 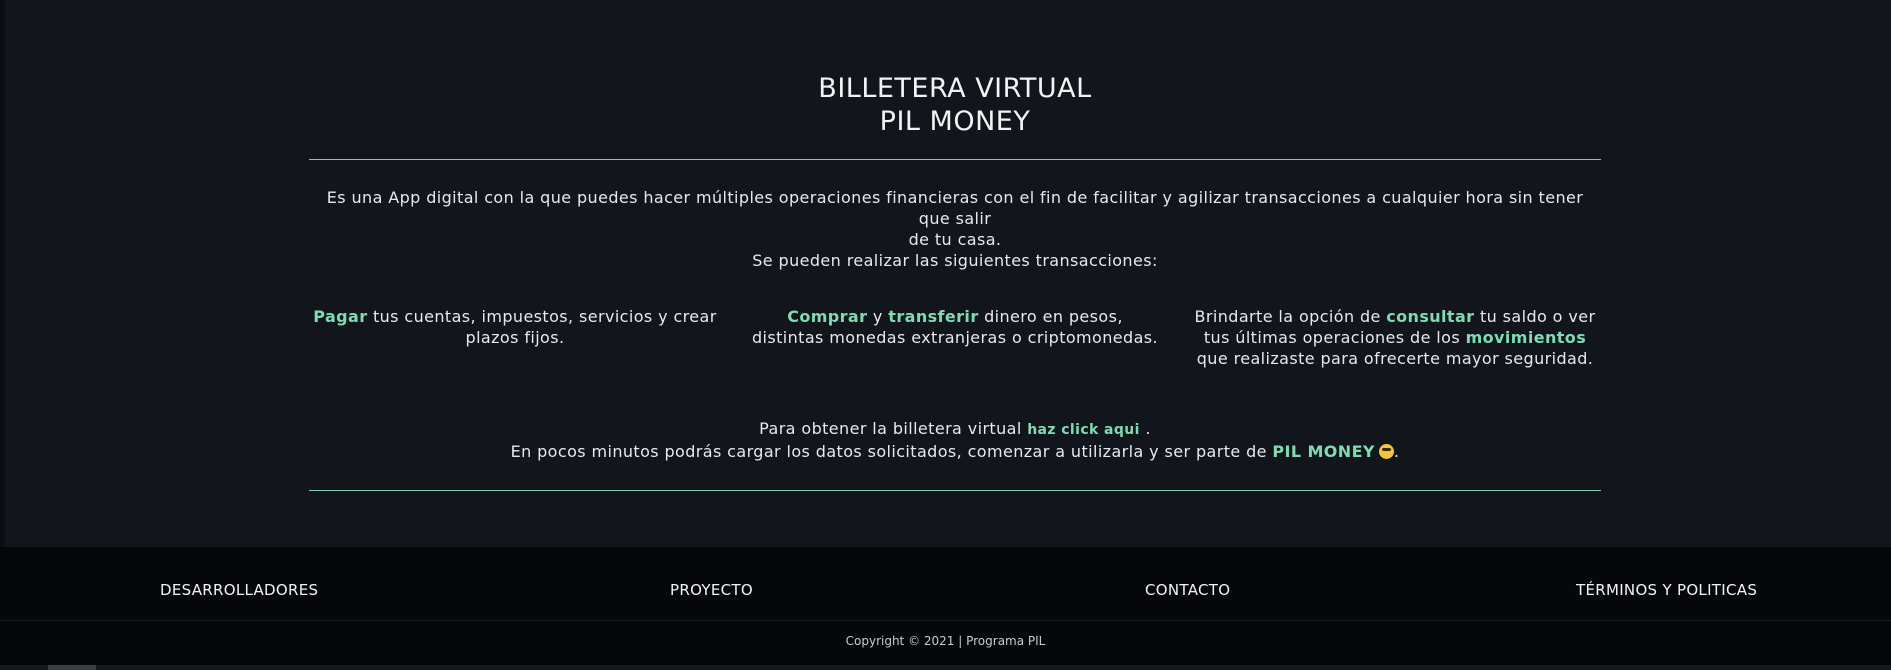 I want to click on title-line-2: PIL MONEY, so click(x=955, y=121).